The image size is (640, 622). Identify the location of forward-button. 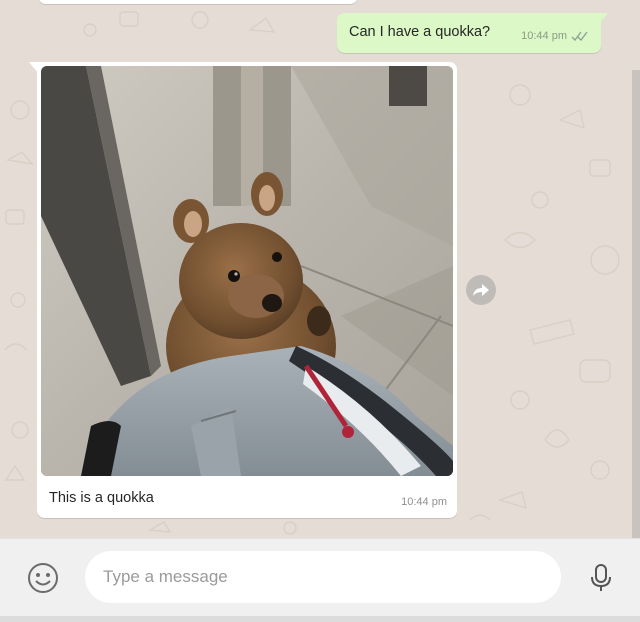
(481, 290).